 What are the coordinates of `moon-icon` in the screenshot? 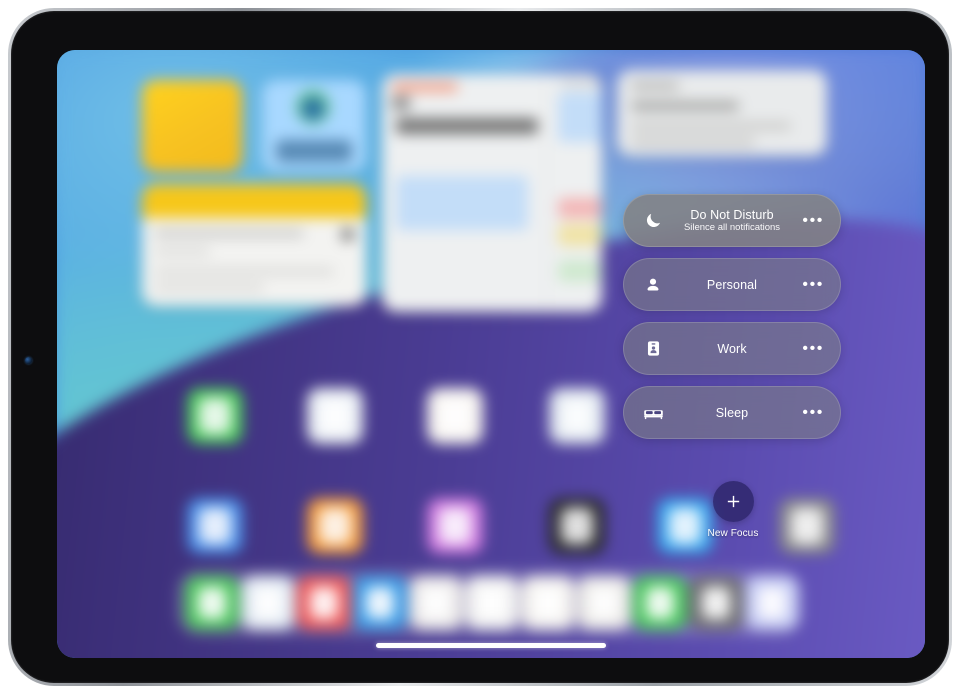 It's located at (653, 221).